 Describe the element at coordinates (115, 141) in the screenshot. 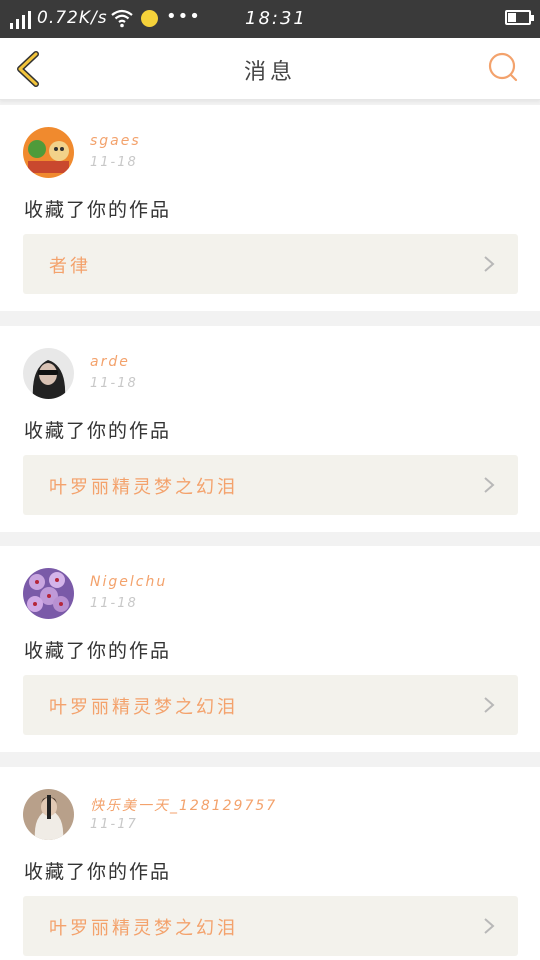

I see `username: sgaes` at that location.